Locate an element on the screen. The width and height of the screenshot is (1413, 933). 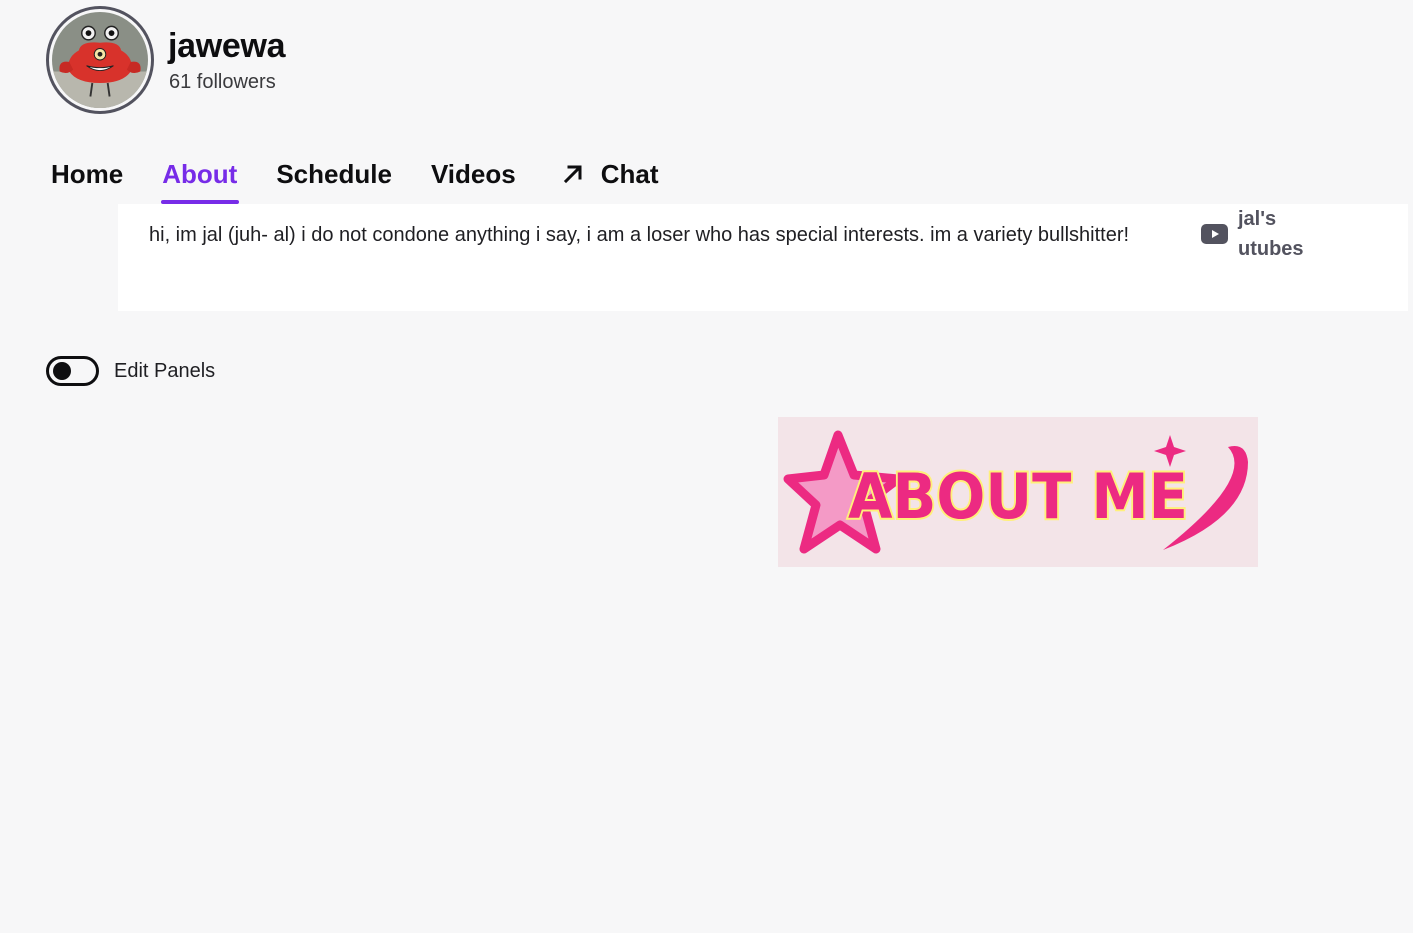
tab-chat-label: Chat is located at coordinates (629, 174).